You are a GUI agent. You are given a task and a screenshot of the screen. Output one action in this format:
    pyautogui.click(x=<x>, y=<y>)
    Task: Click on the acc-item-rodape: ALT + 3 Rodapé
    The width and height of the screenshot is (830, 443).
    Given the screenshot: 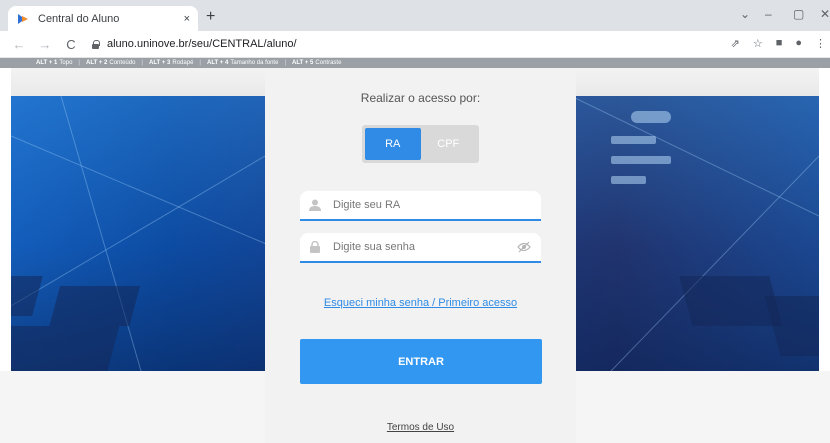 What is the action you would take?
    pyautogui.click(x=171, y=63)
    